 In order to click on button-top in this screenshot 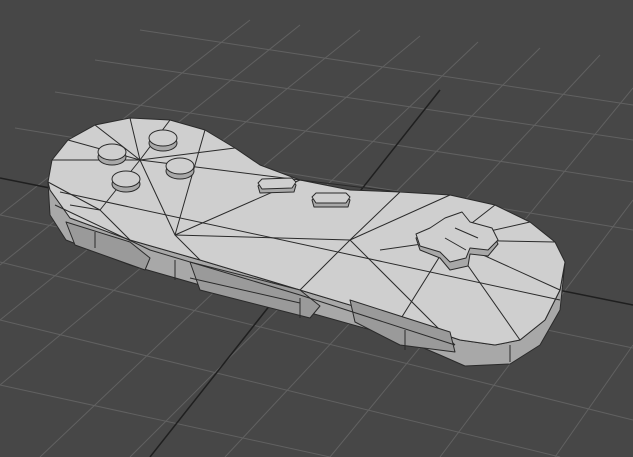, I will do `click(163, 140)`.